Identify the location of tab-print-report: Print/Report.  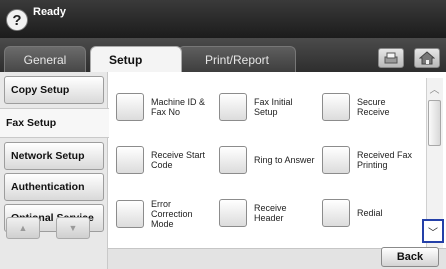
(237, 59).